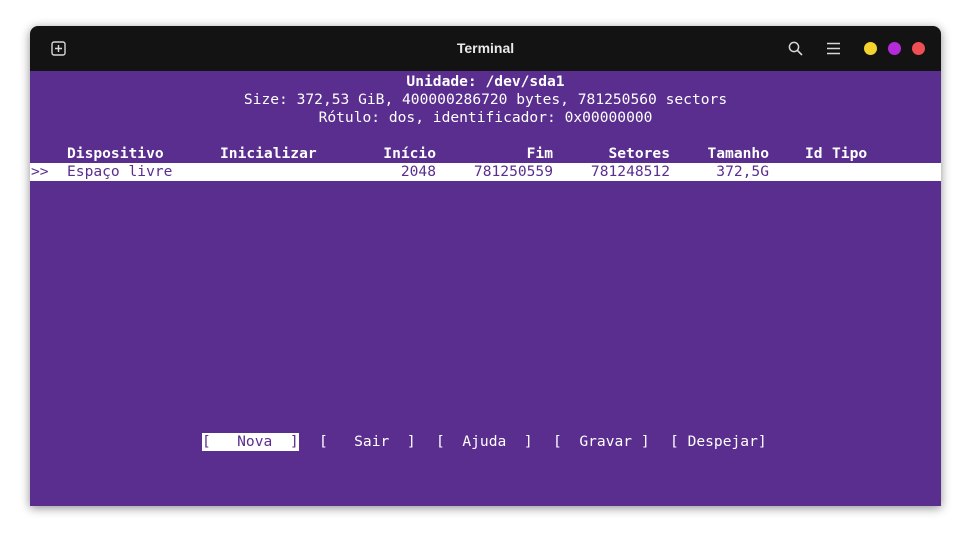 The width and height of the screenshot is (971, 540). What do you see at coordinates (738, 153) in the screenshot?
I see `header-size: Tamanho` at bounding box center [738, 153].